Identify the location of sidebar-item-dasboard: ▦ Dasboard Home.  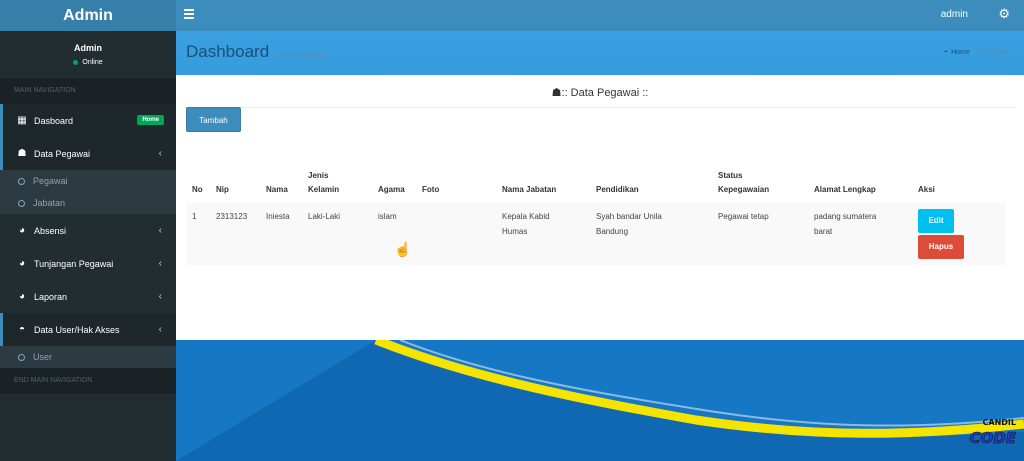
(88, 120).